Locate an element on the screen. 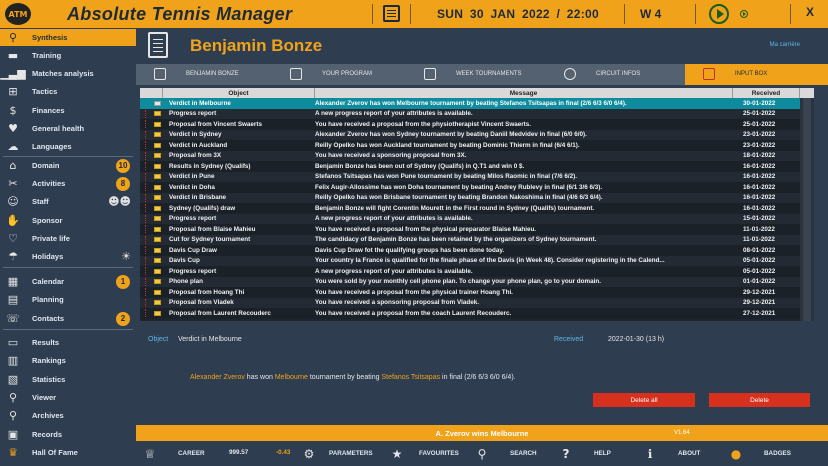 This screenshot has width=828, height=466. medal-icon: ● is located at coordinates (736, 453).